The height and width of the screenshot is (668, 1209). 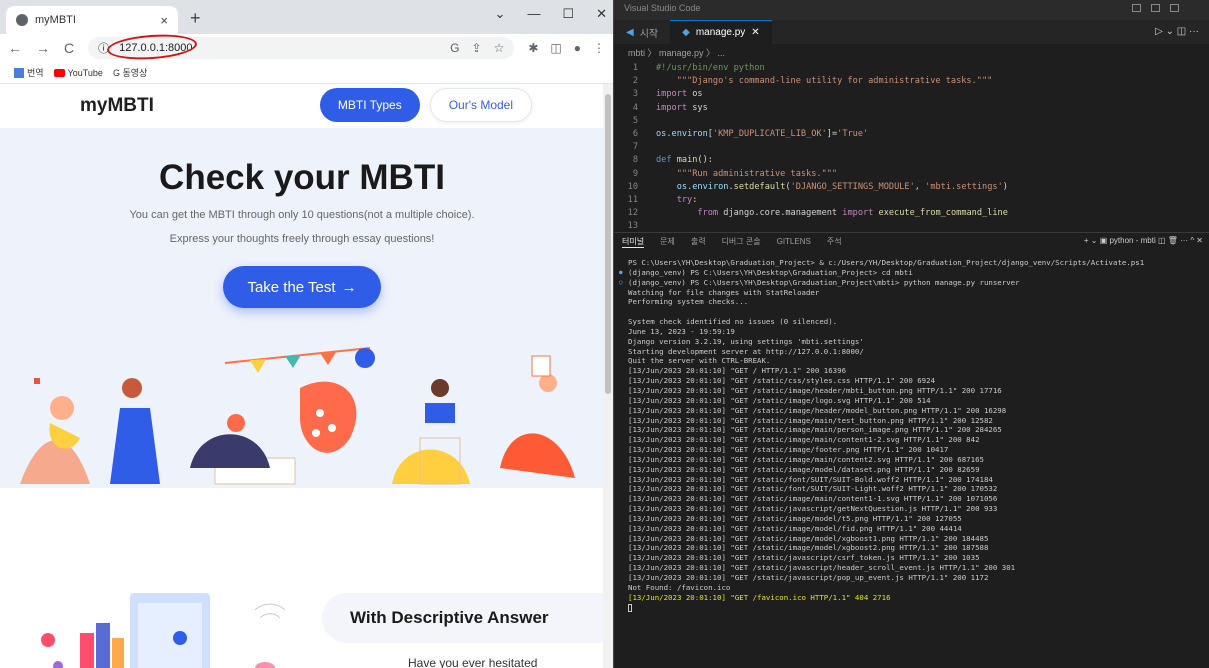 I want to click on line-number: 6, so click(x=635, y=133).